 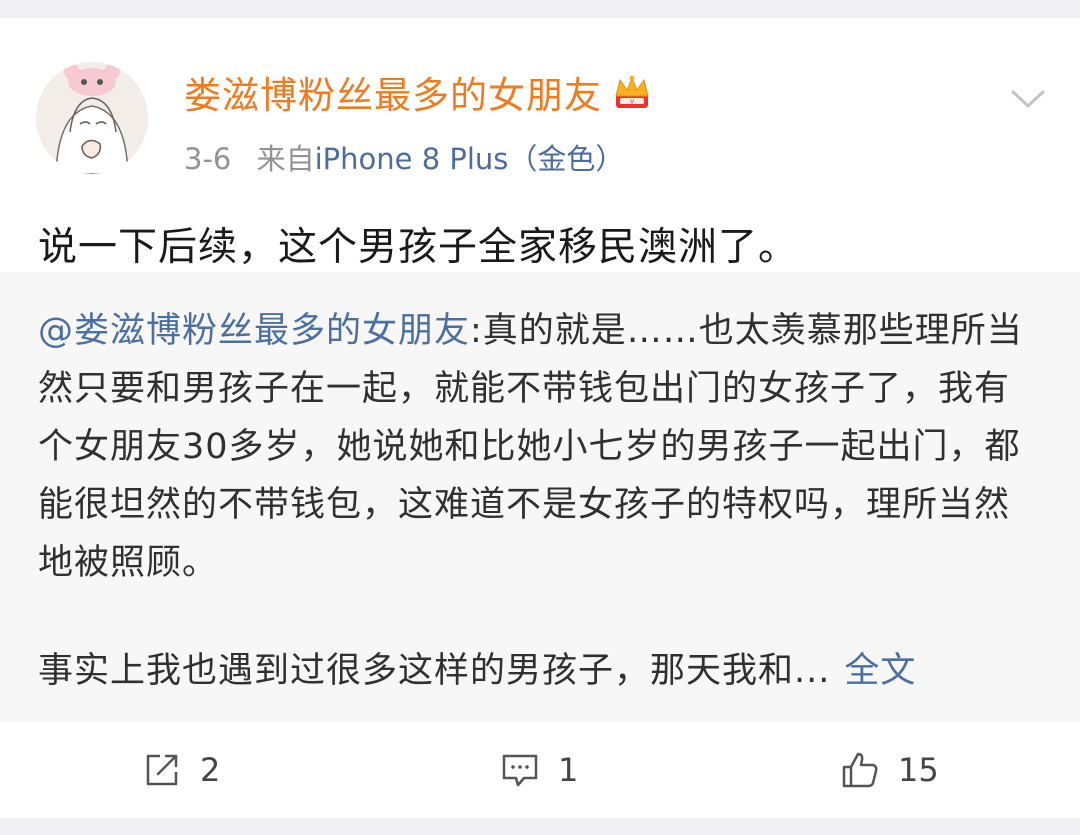 What do you see at coordinates (918, 770) in the screenshot?
I see `like-count: 15` at bounding box center [918, 770].